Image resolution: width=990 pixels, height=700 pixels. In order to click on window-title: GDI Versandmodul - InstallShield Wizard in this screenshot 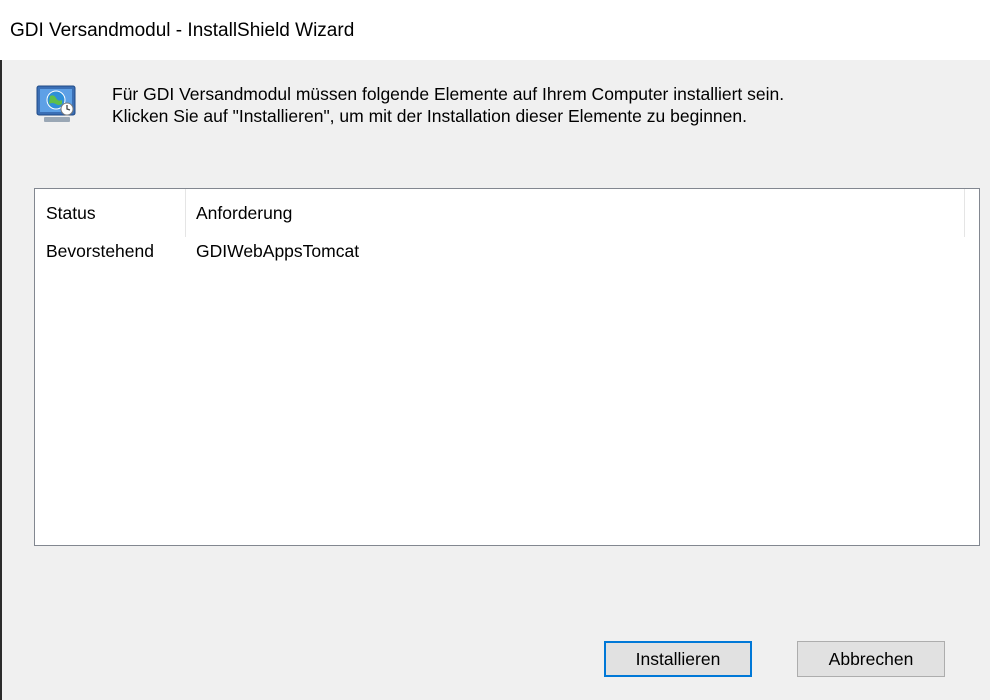, I will do `click(182, 30)`.